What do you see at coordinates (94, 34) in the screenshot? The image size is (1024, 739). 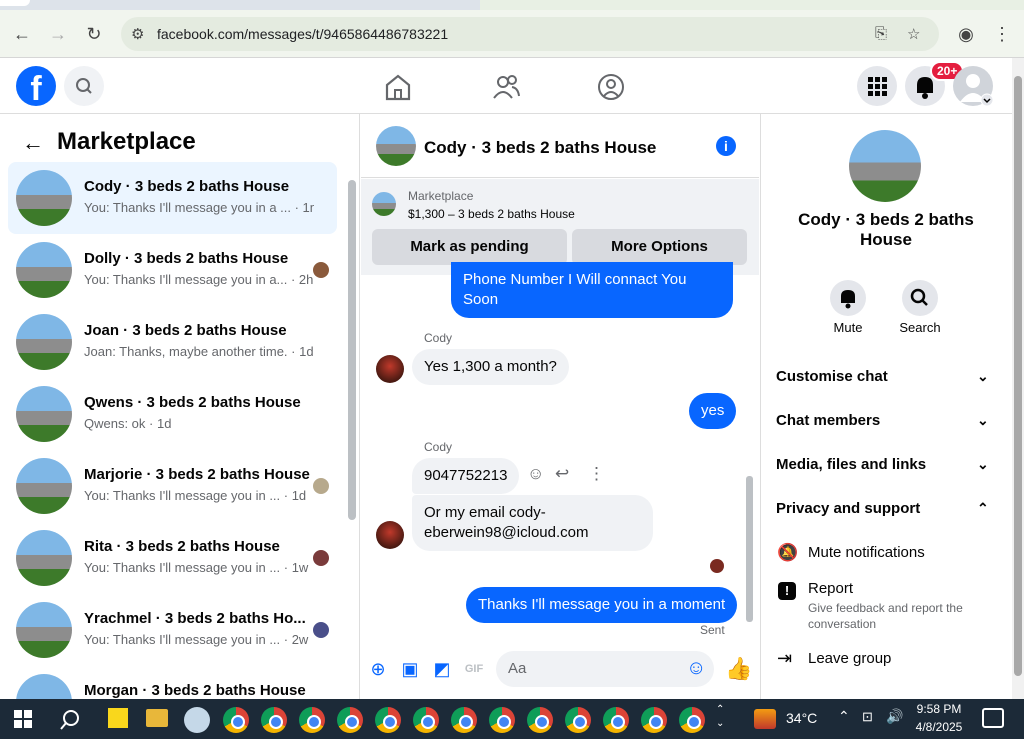 I see `reload-icon: ↻` at bounding box center [94, 34].